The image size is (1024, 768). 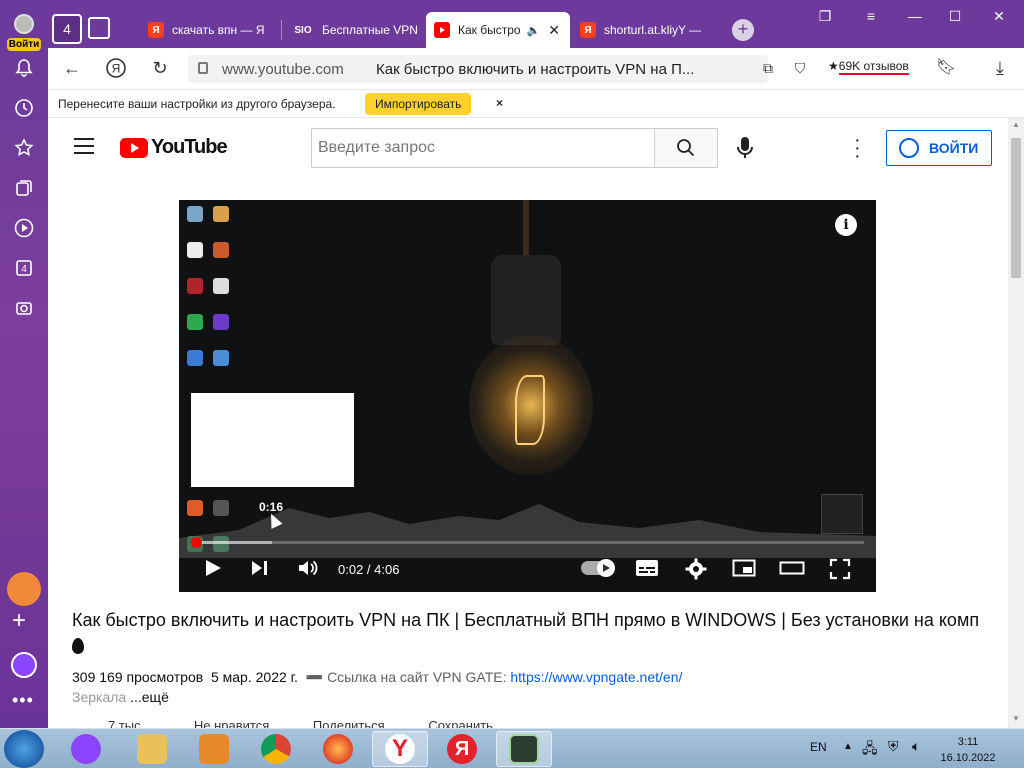 I want to click on taskbar-task-manager, so click(x=524, y=749).